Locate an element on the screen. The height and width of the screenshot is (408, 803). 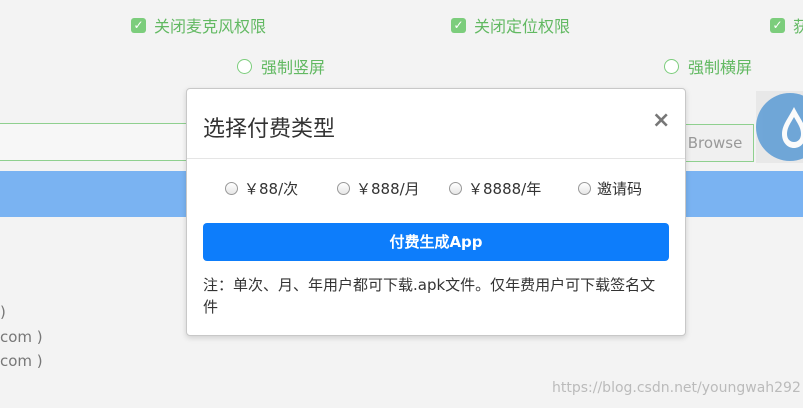
checkbox-label: 关闭麦克风权限 is located at coordinates (210, 26).